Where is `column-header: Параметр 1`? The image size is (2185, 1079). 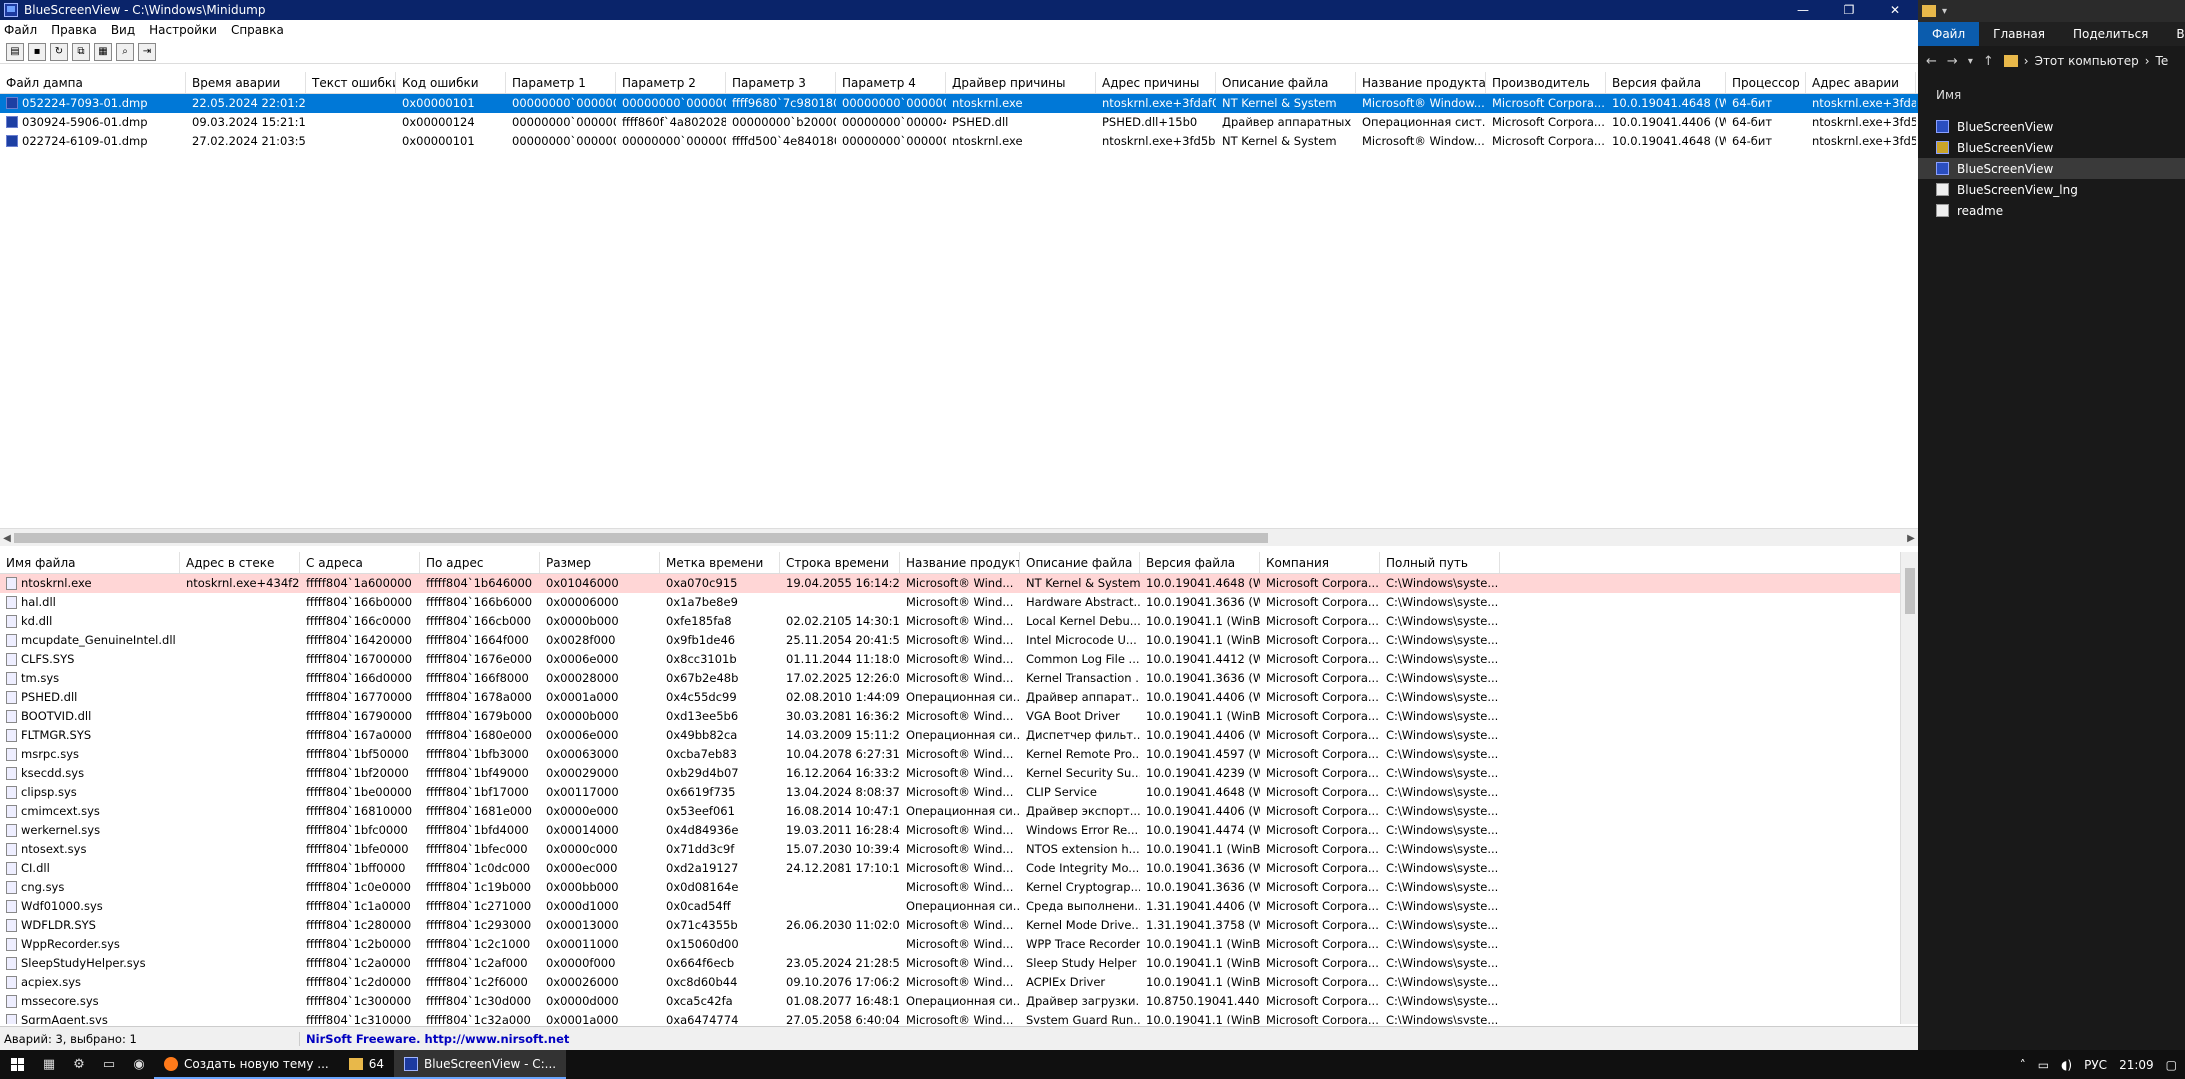 column-header: Параметр 1 is located at coordinates (561, 82).